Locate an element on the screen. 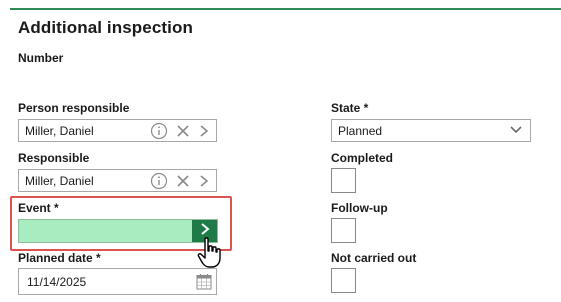  person-responsible-field: Miller, Daniel is located at coordinates (117, 130).